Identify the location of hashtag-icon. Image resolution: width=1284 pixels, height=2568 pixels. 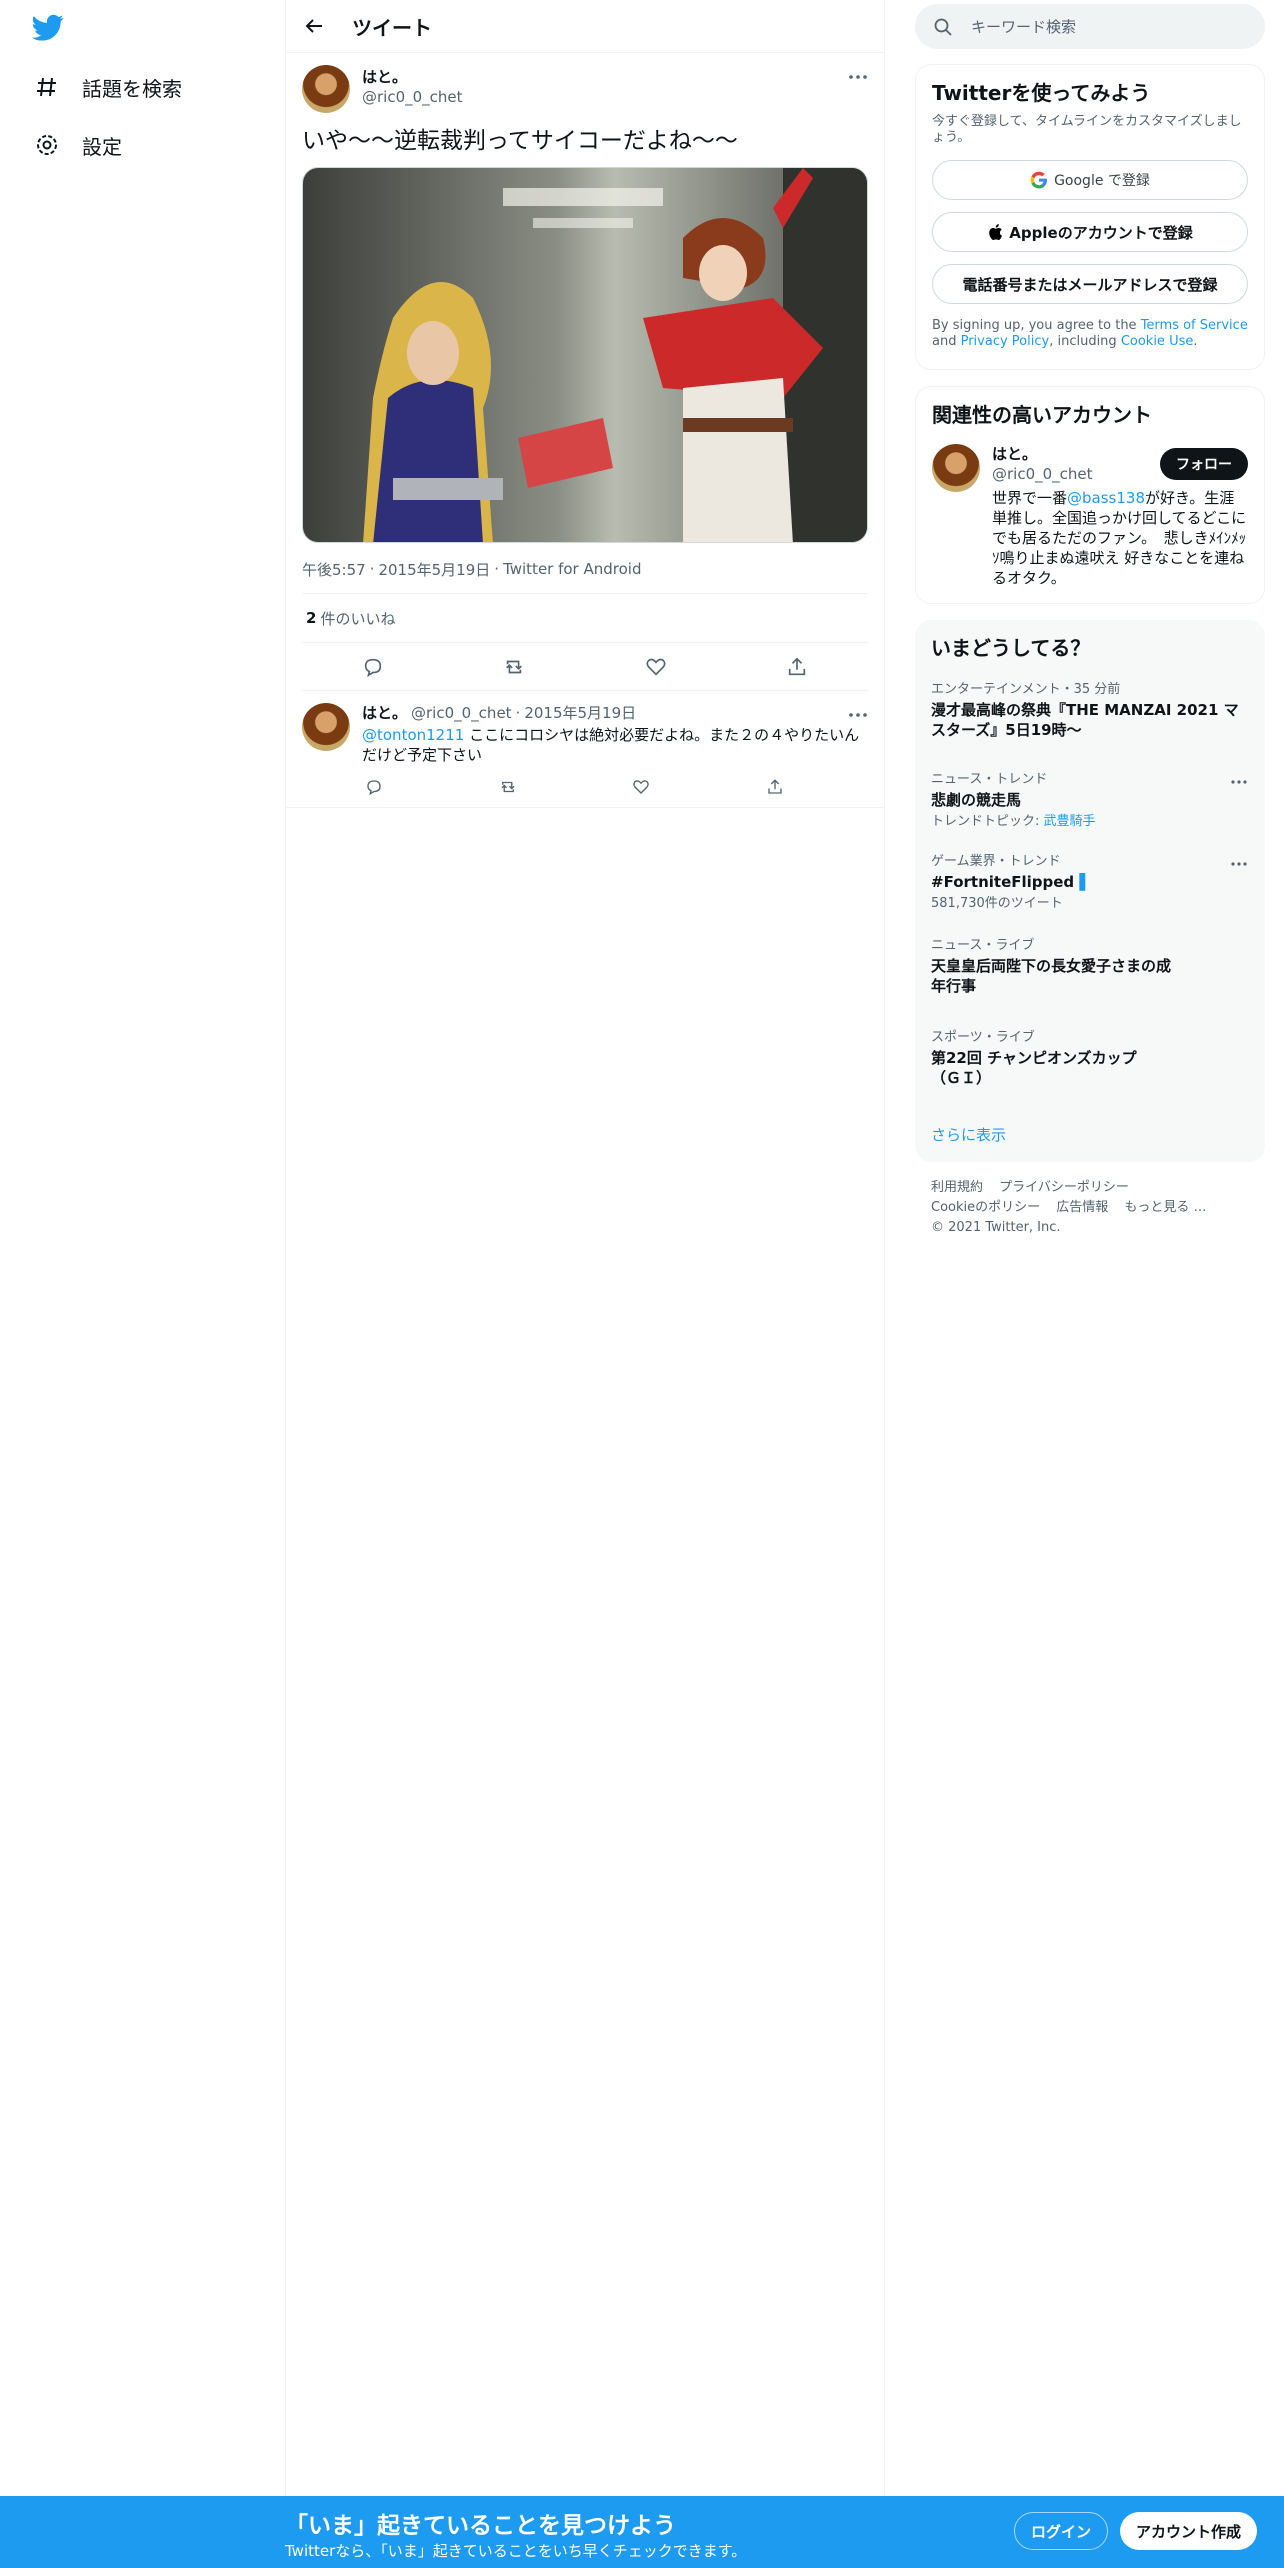
(47, 87).